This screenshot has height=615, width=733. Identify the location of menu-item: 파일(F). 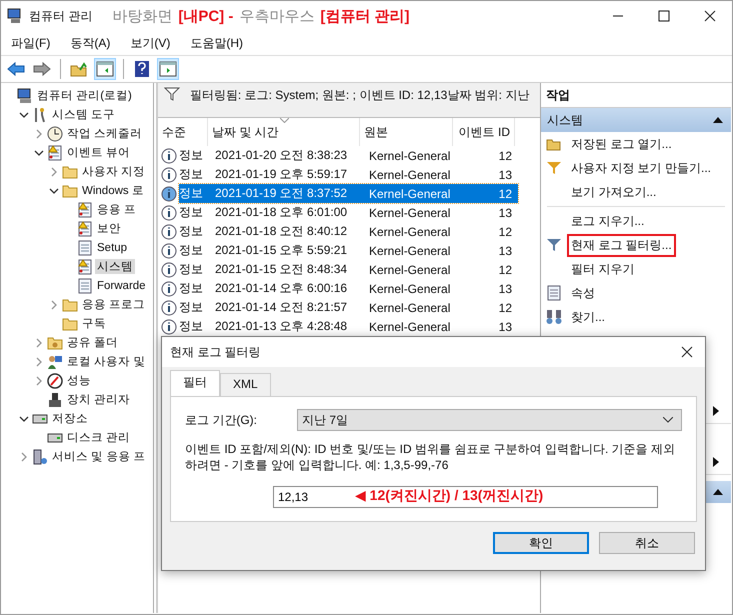
(30, 43).